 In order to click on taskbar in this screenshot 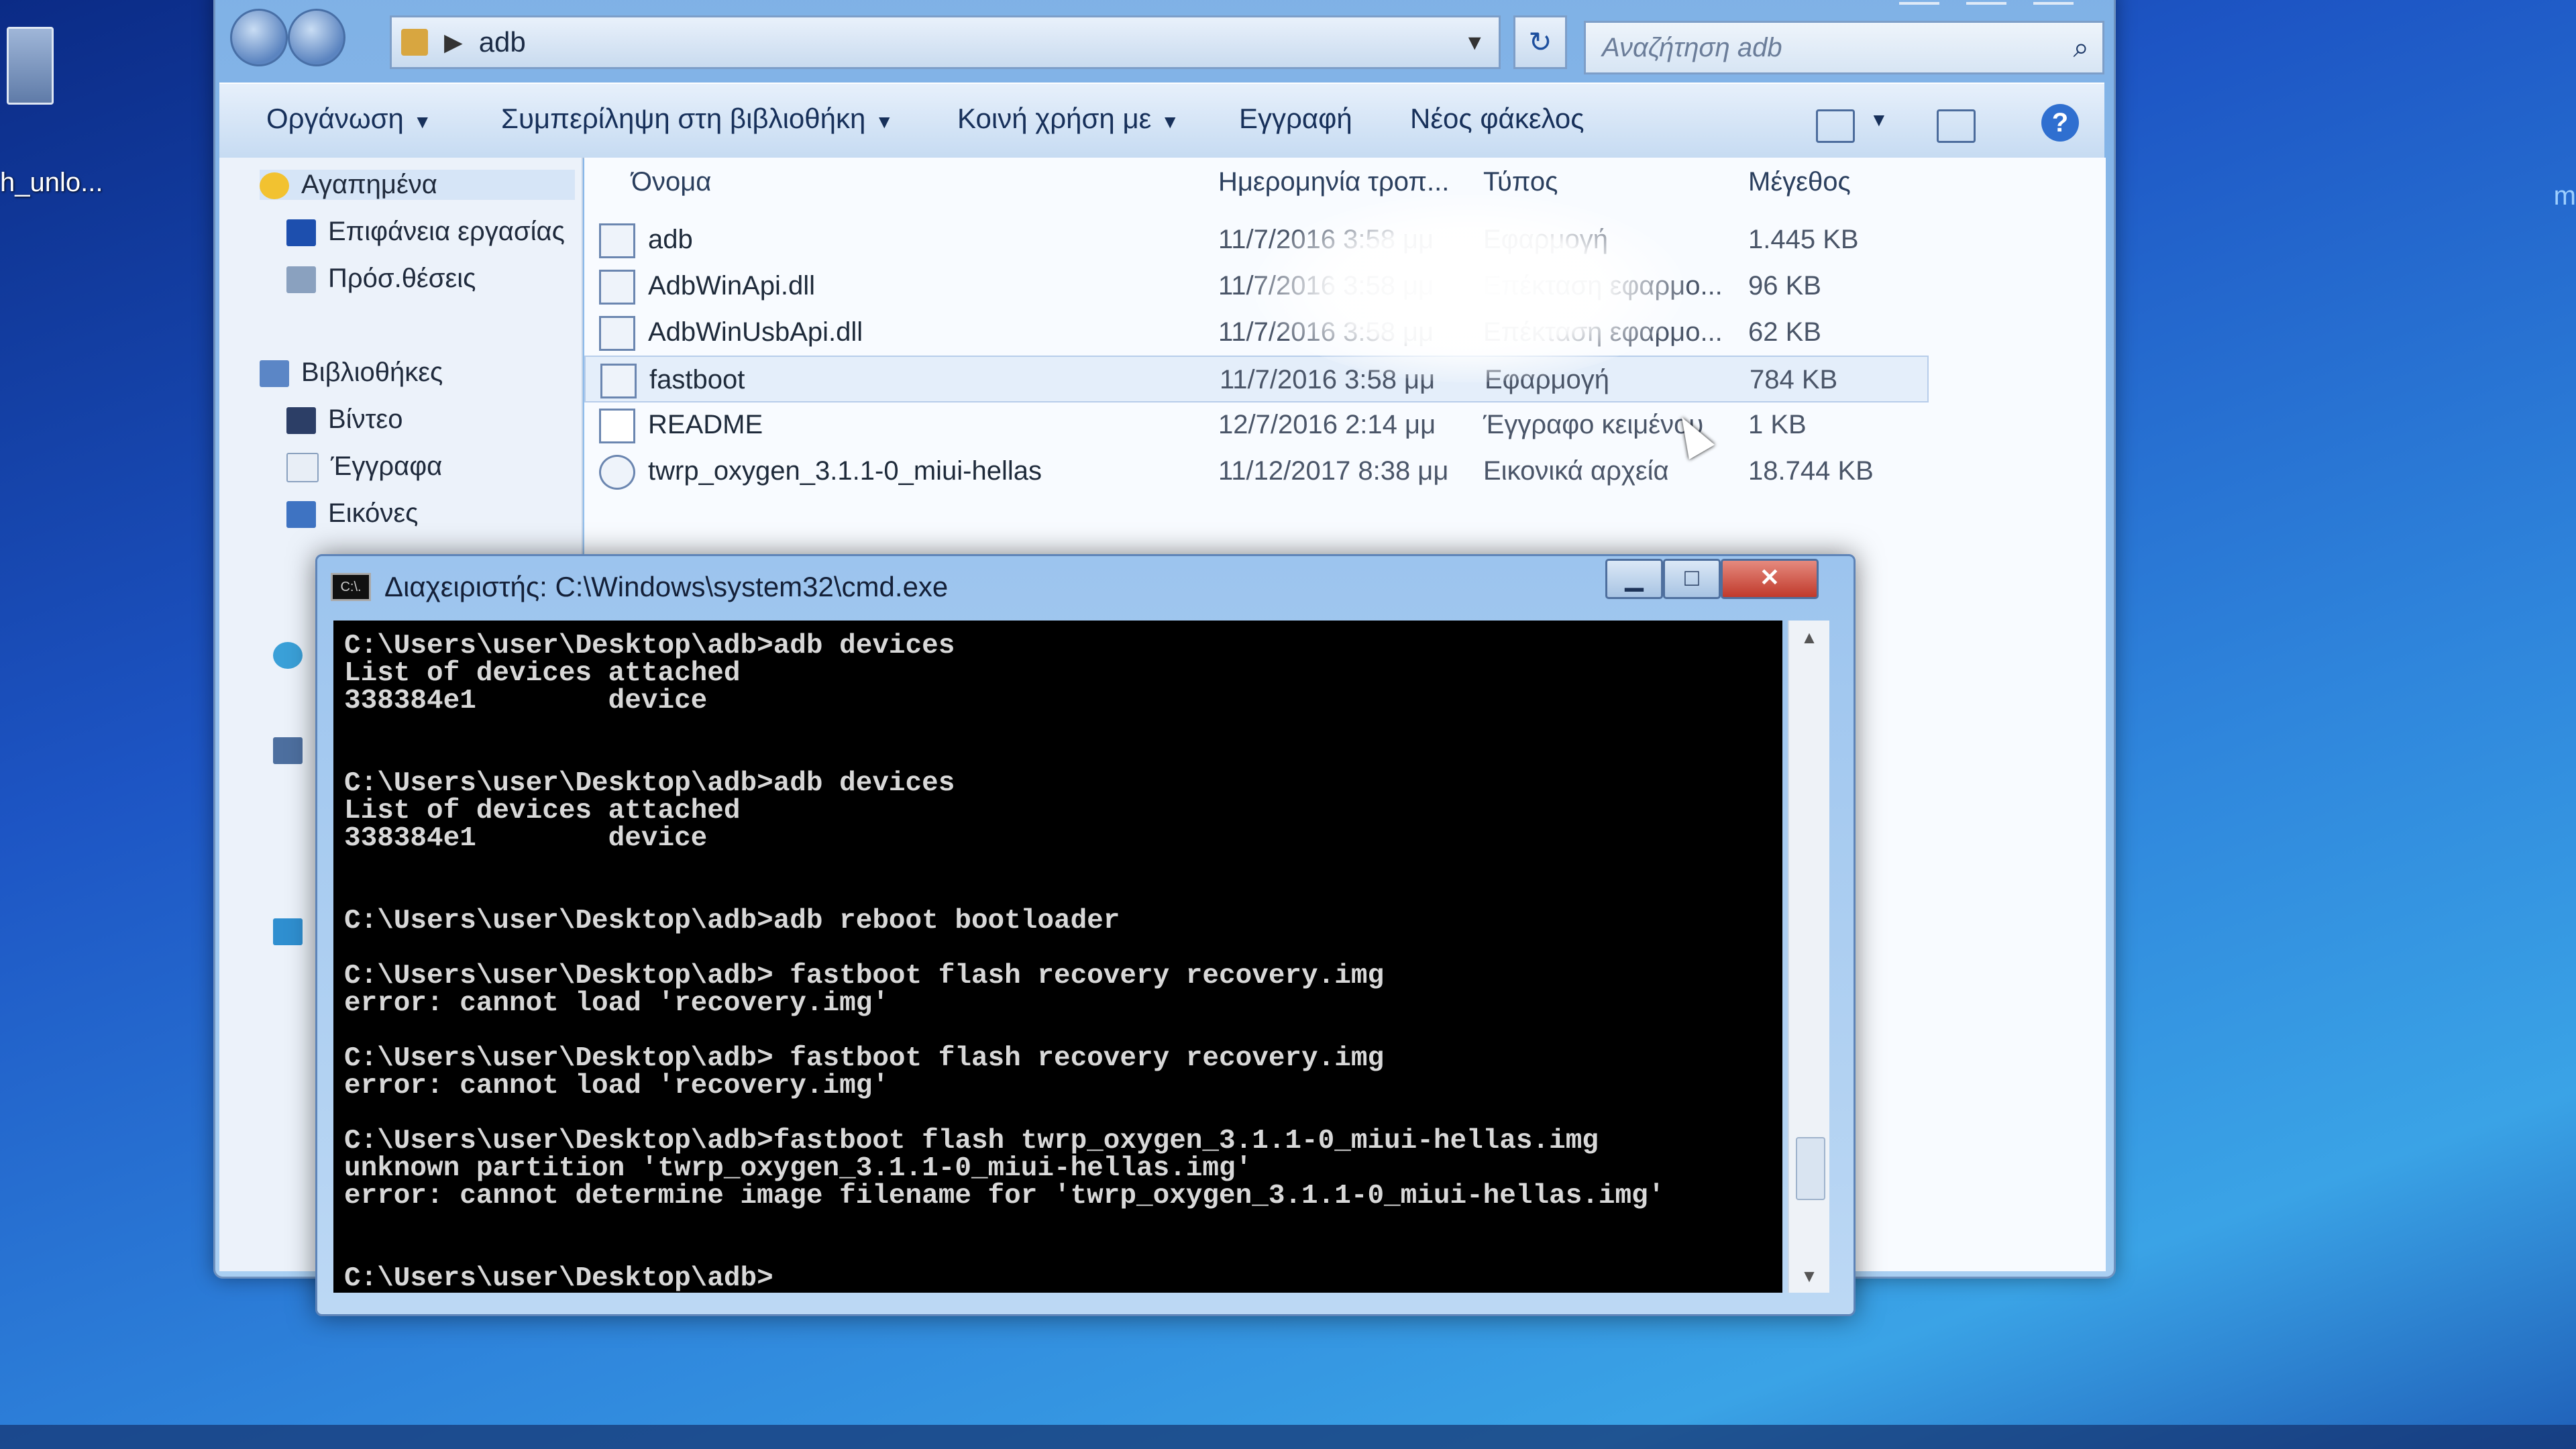, I will do `click(1288, 1437)`.